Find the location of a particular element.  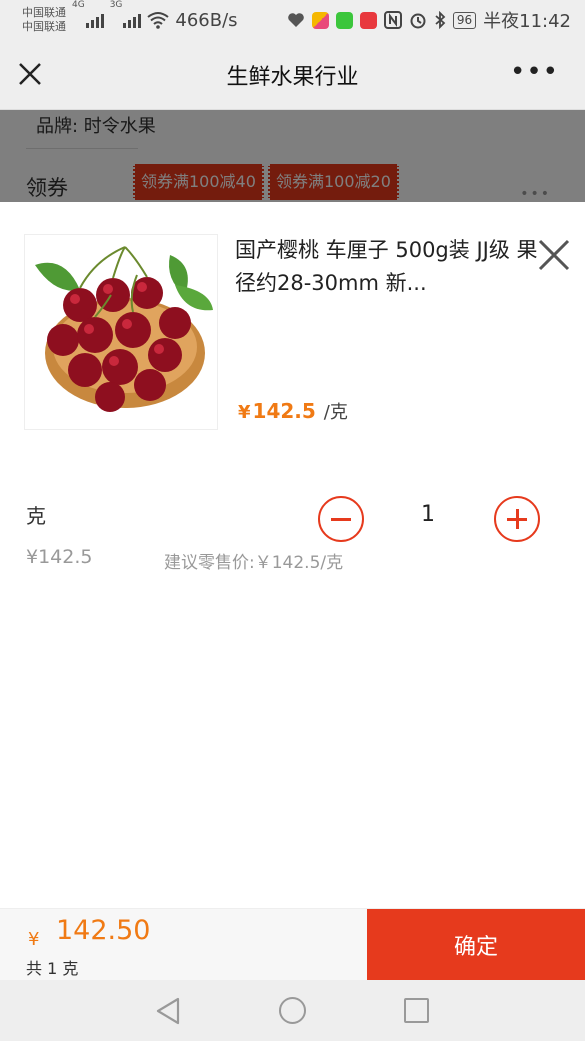

product-price: ¥ 142.5 /克 is located at coordinates (293, 411).